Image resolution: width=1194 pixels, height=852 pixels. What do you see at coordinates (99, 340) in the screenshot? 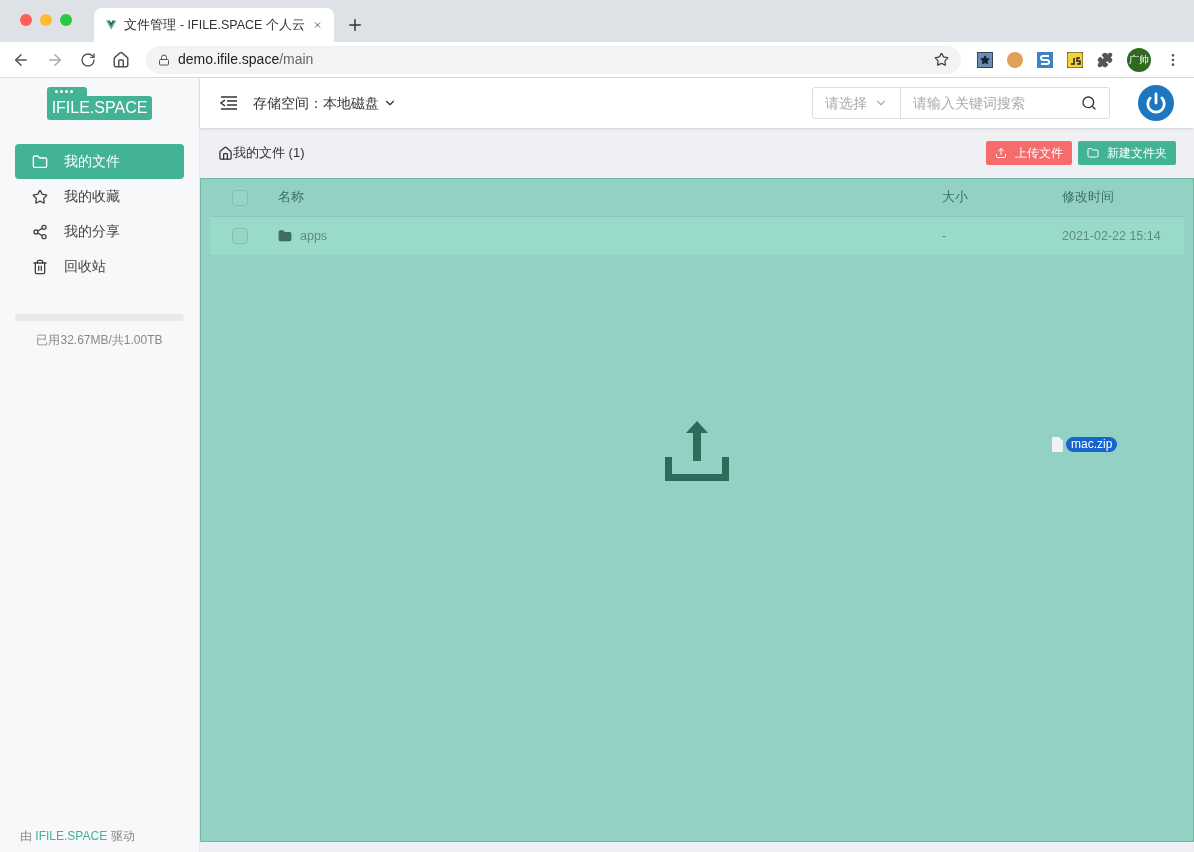
I see `storage-usage: 已用32.67MB/共1.00TB` at bounding box center [99, 340].